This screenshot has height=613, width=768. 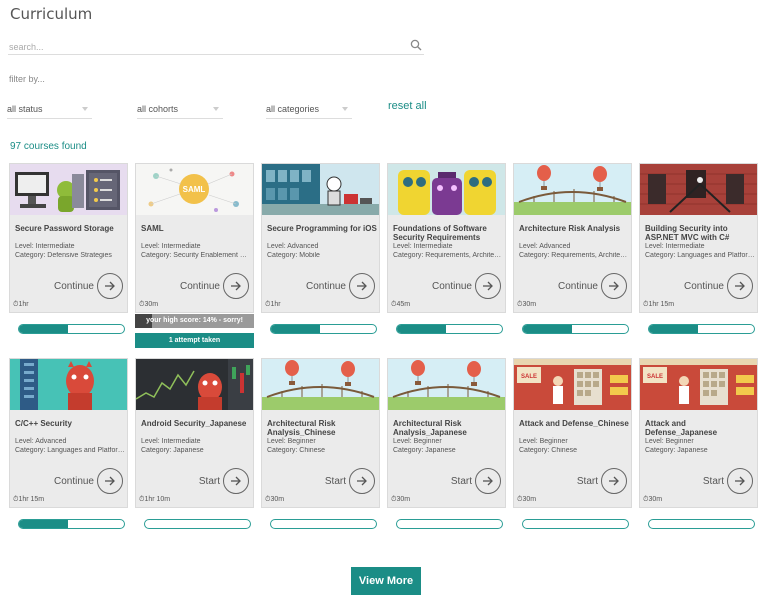 What do you see at coordinates (194, 320) in the screenshot?
I see `high-score-text: your high score: 14% - sorry!` at bounding box center [194, 320].